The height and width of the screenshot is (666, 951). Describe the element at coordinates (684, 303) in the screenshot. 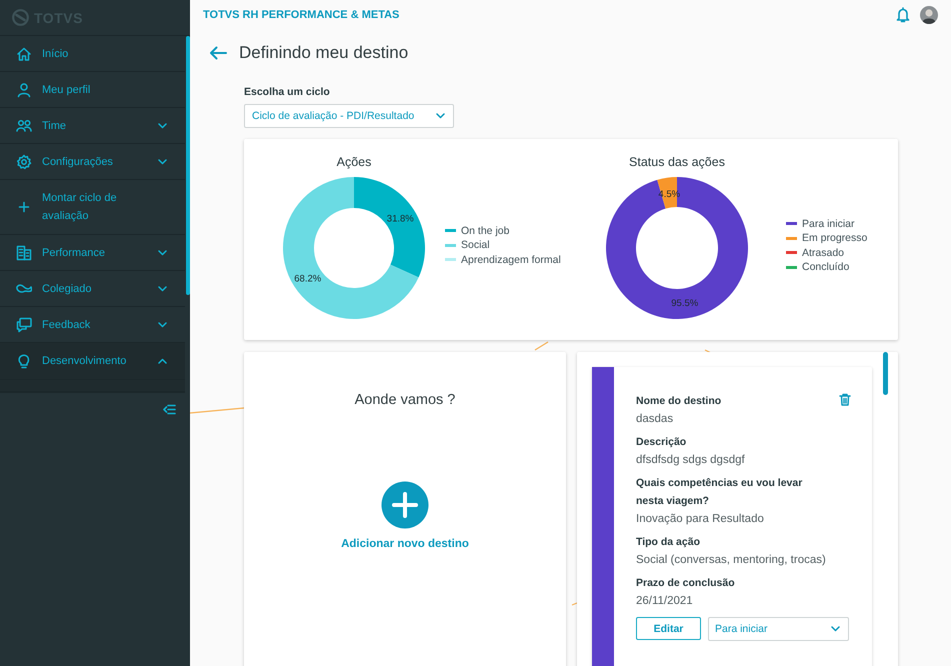

I see `data-label: 95.5%` at that location.